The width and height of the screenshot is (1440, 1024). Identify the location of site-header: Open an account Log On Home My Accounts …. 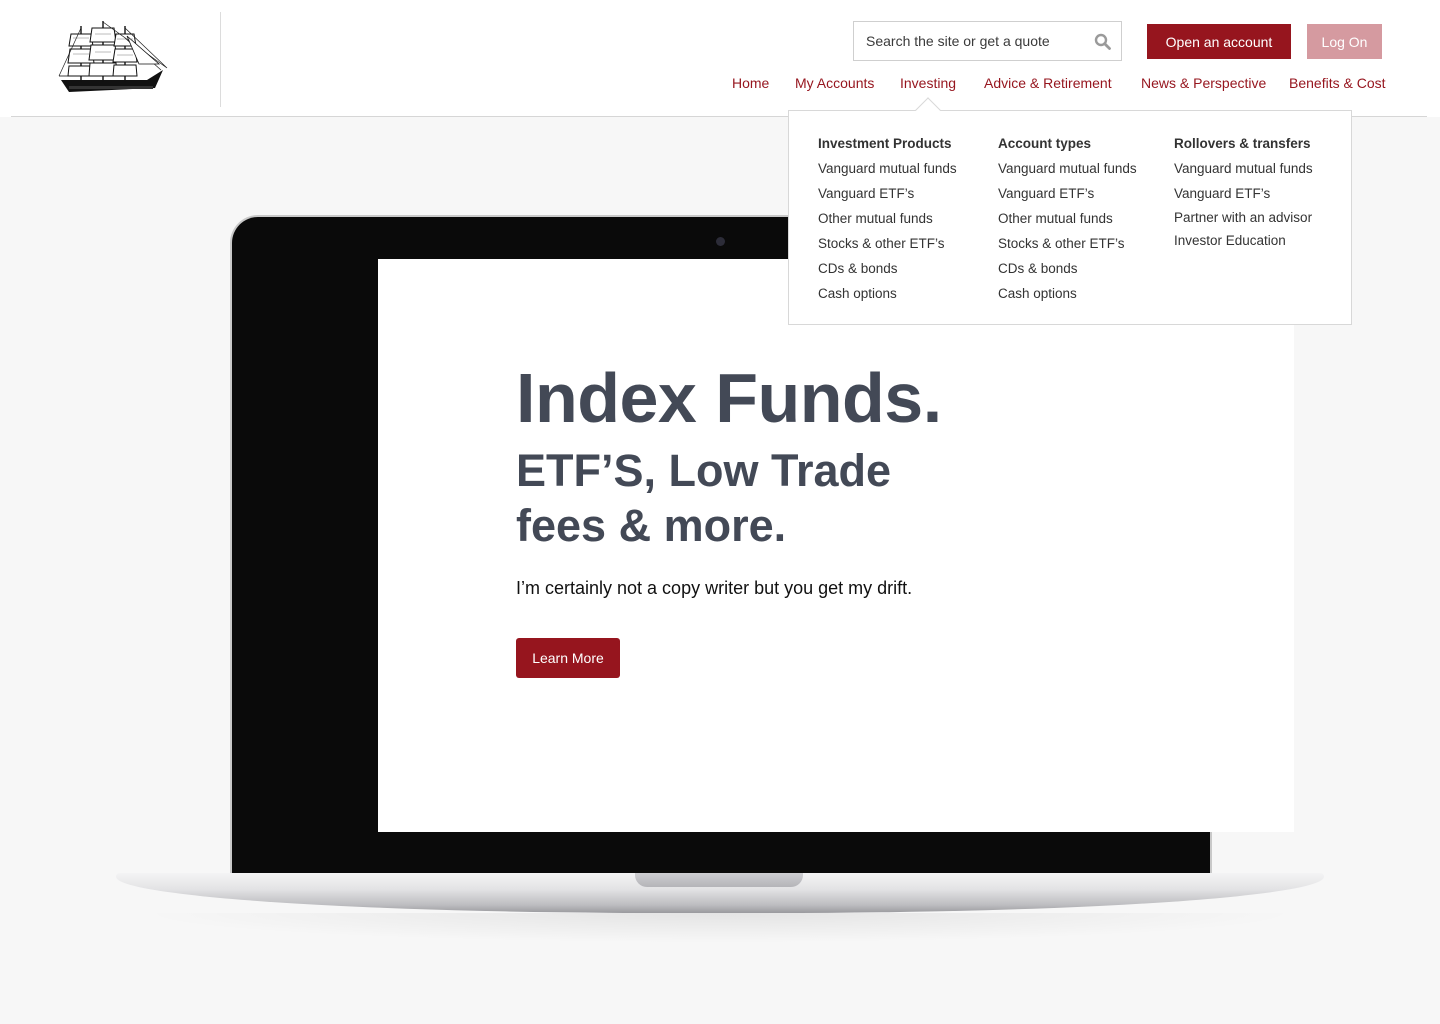
(720, 58).